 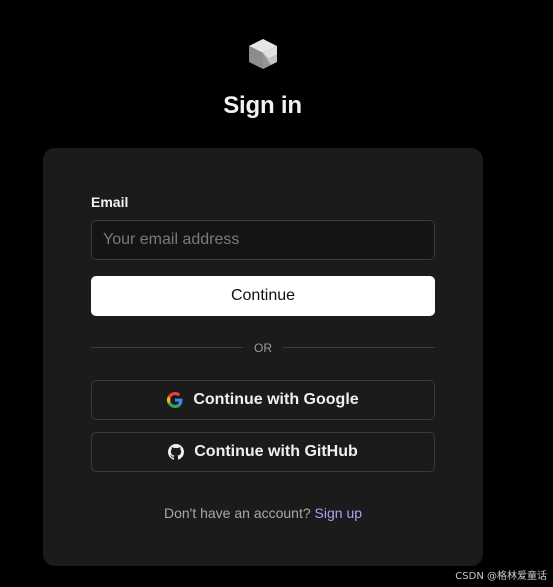 I want to click on signup-prompt: Don't have an account? Sign up, so click(x=263, y=513).